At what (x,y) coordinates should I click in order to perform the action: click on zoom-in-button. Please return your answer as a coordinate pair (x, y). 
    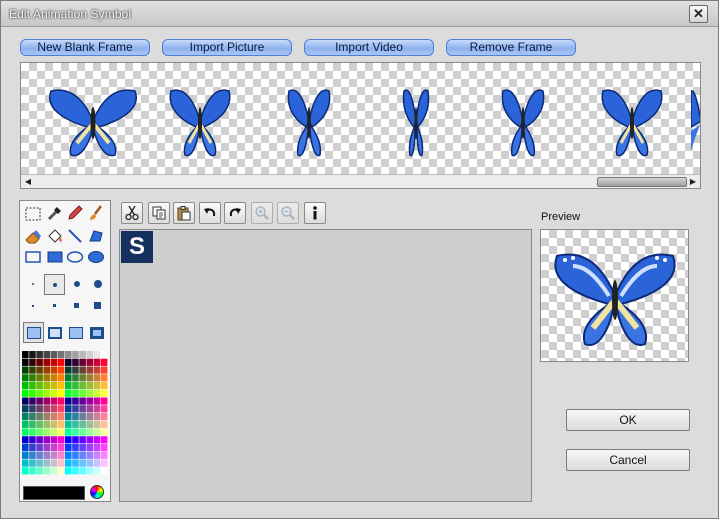
    Looking at the image, I should click on (262, 213).